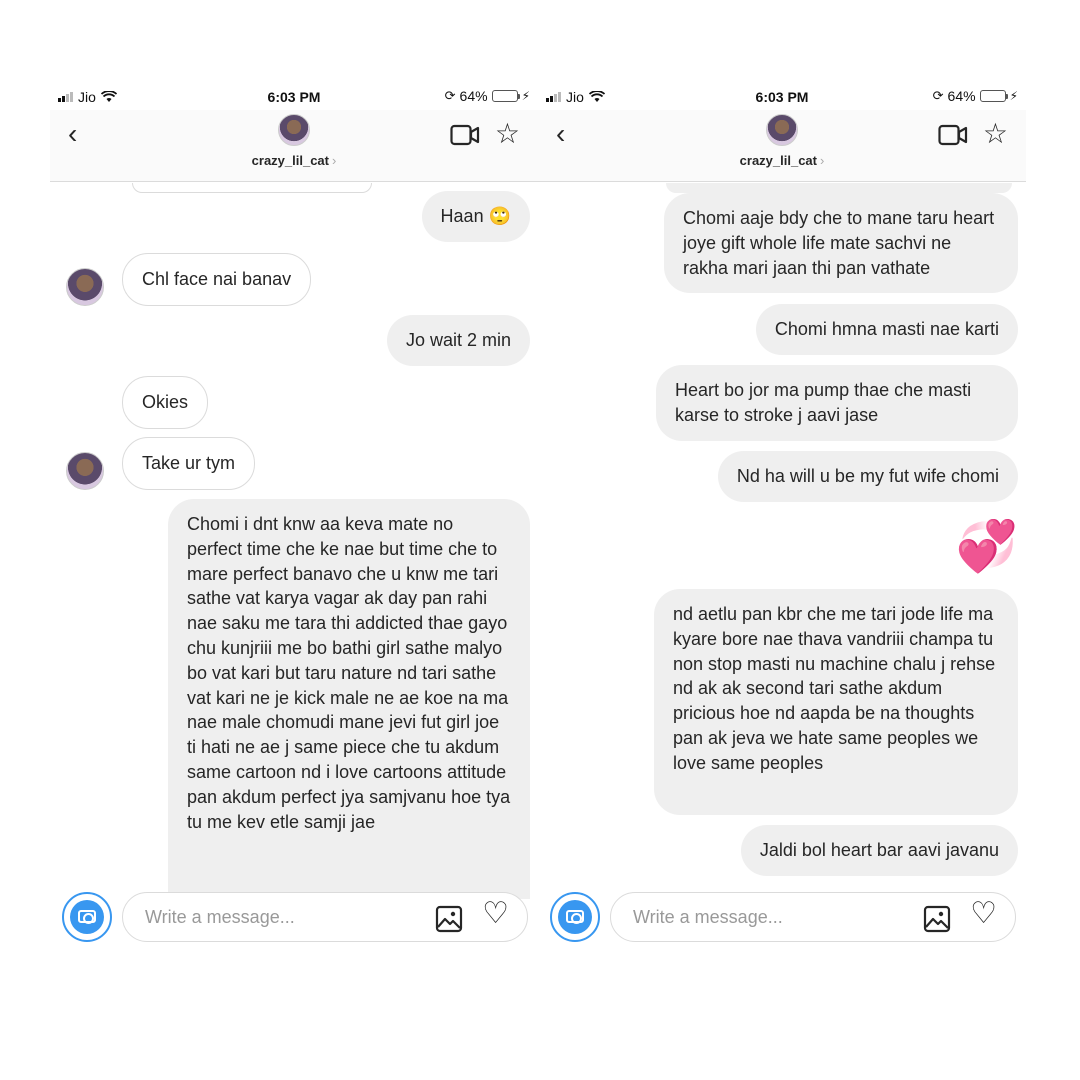 Image resolution: width=1080 pixels, height=1080 pixels. Describe the element at coordinates (879, 850) in the screenshot. I see `message-bubble-sent: Jaldi bol heart bar aavi javanu` at that location.